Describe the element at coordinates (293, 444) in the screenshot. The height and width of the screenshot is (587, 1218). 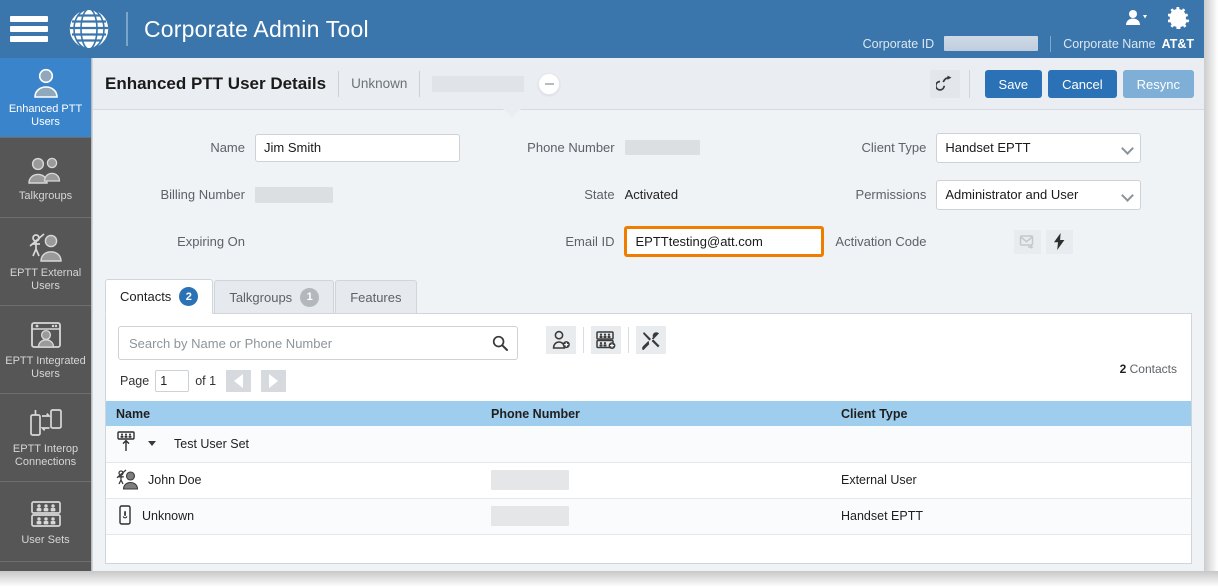
I see `cell-name: Test User Set` at that location.